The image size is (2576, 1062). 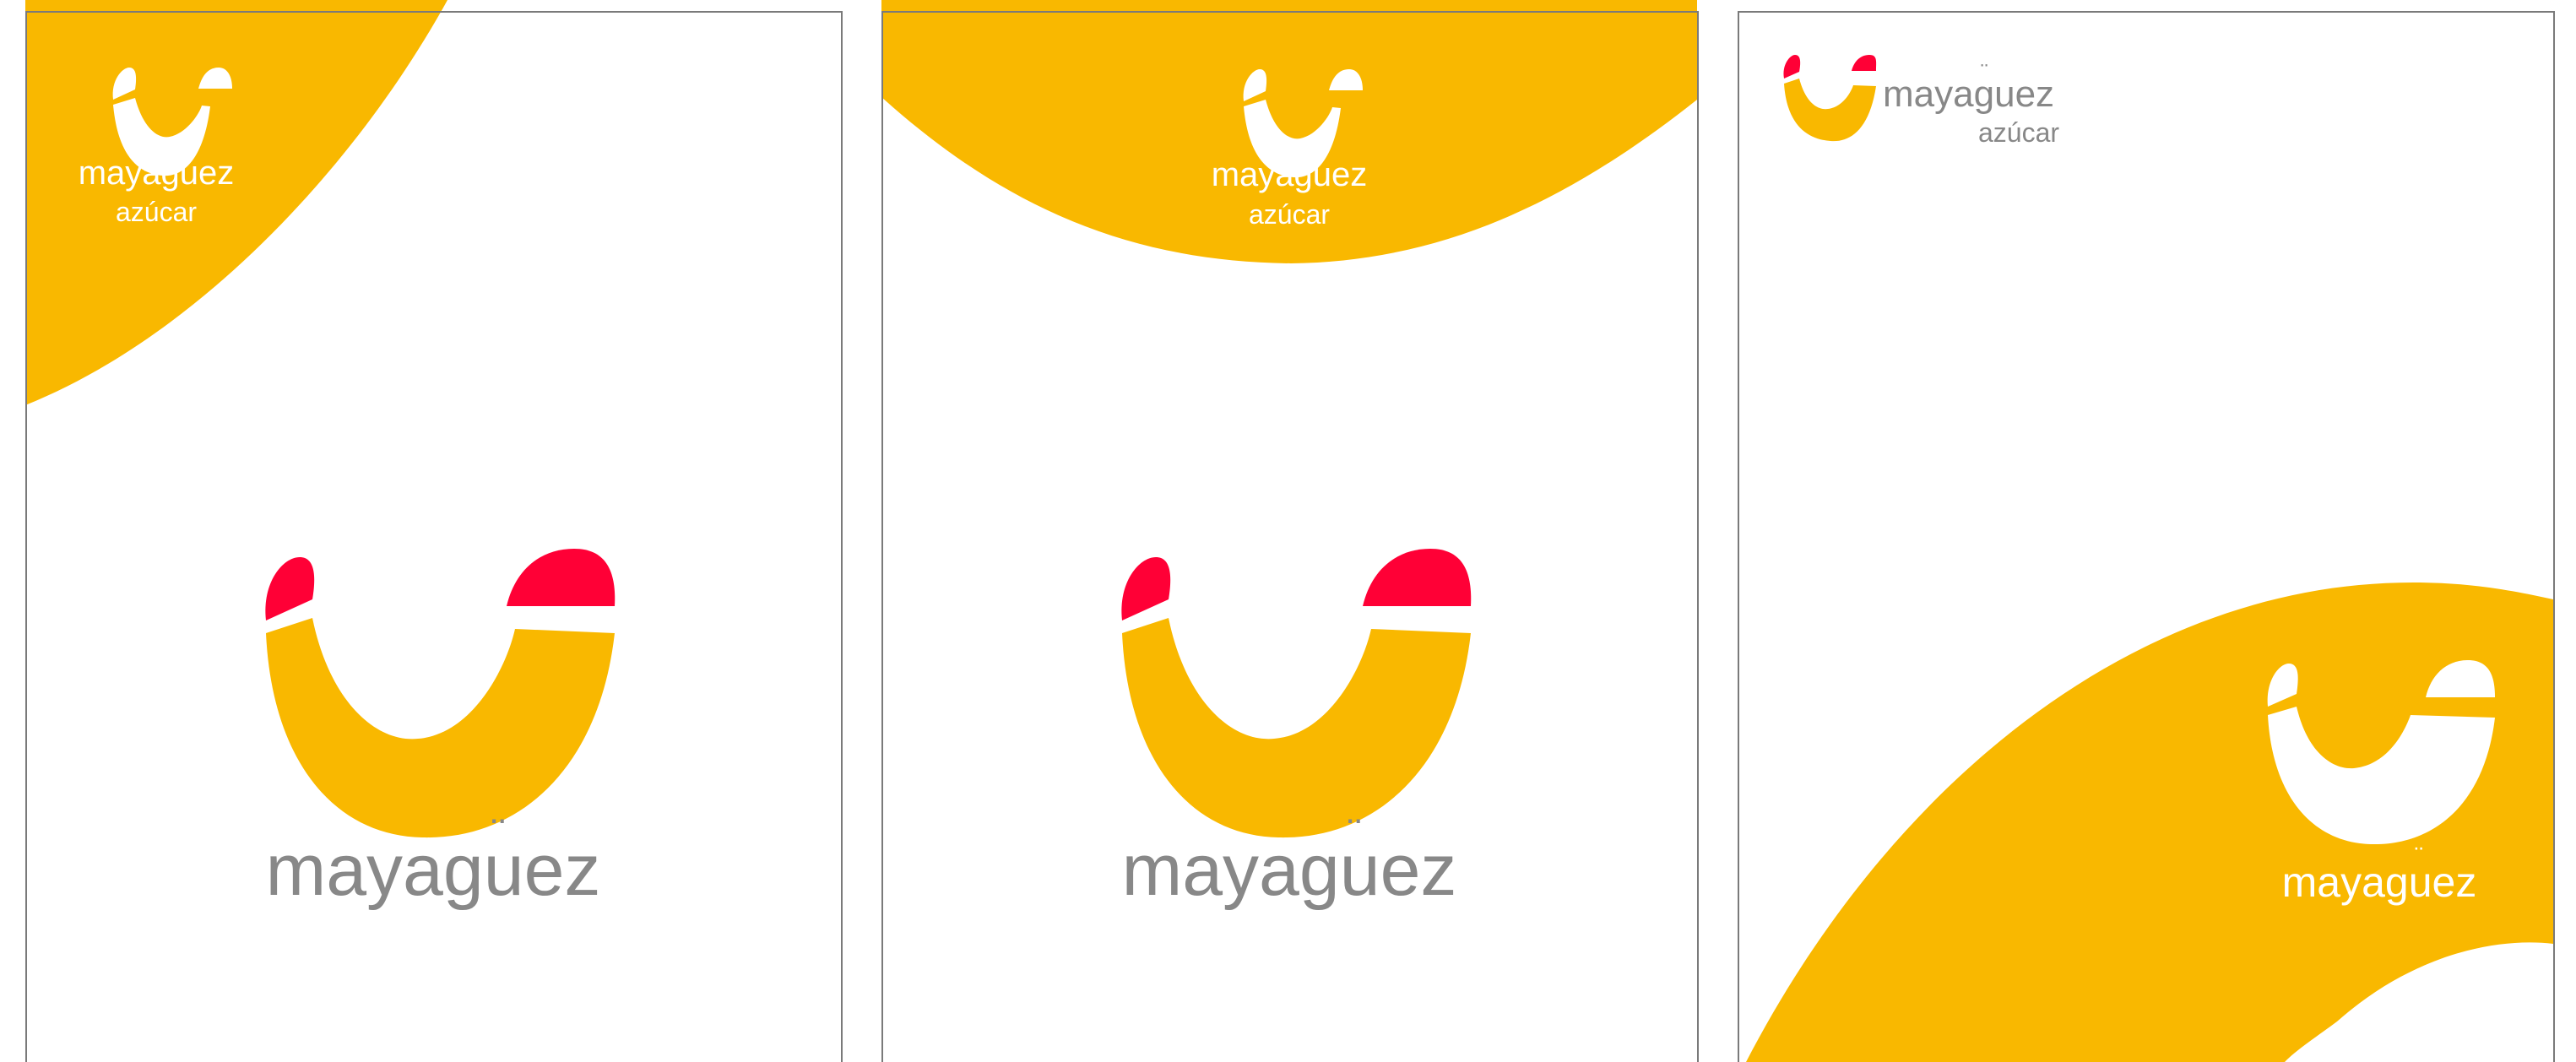 What do you see at coordinates (2379, 882) in the screenshot?
I see `panel-3-white-wordmark: mayaguez` at bounding box center [2379, 882].